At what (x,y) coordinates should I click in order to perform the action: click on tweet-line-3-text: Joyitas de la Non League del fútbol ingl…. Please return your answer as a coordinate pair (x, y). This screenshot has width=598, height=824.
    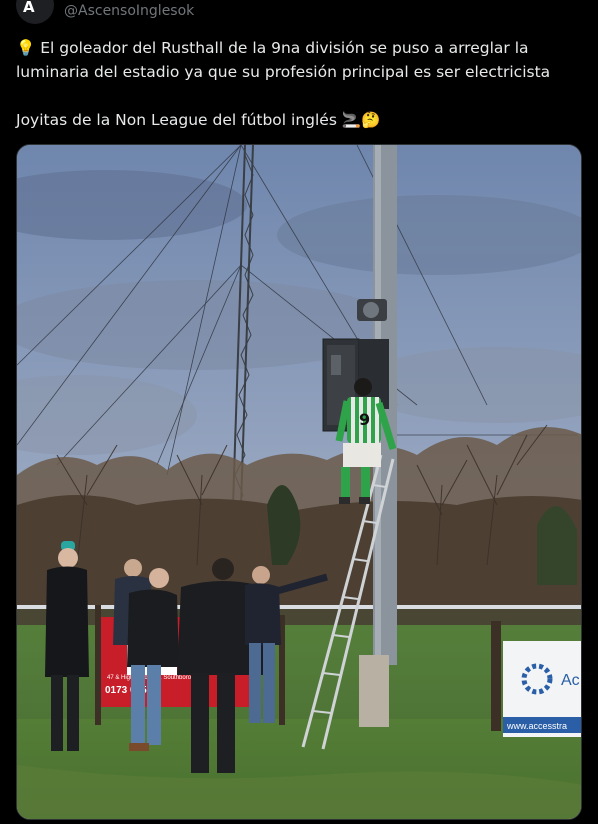
    Looking at the image, I should click on (176, 120).